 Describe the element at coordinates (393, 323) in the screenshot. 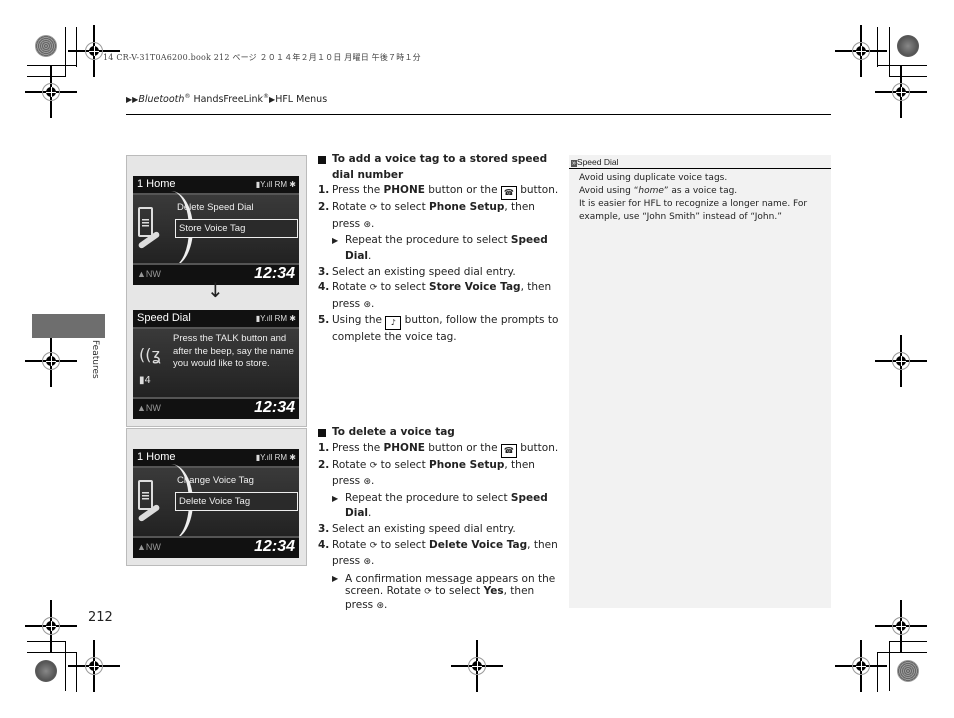

I see `talk-button-icon: ♪` at that location.